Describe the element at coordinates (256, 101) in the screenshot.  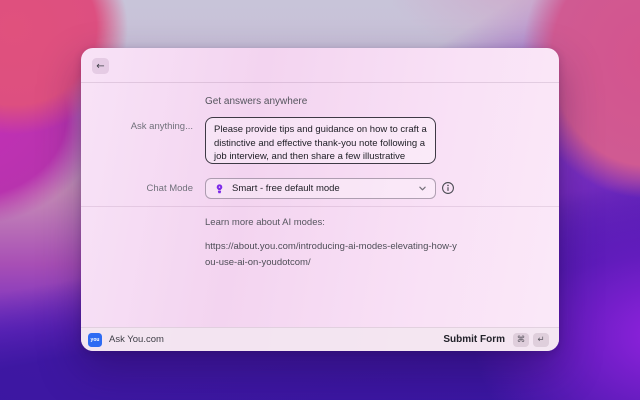
I see `form-heading: Get answers anywhere` at that location.